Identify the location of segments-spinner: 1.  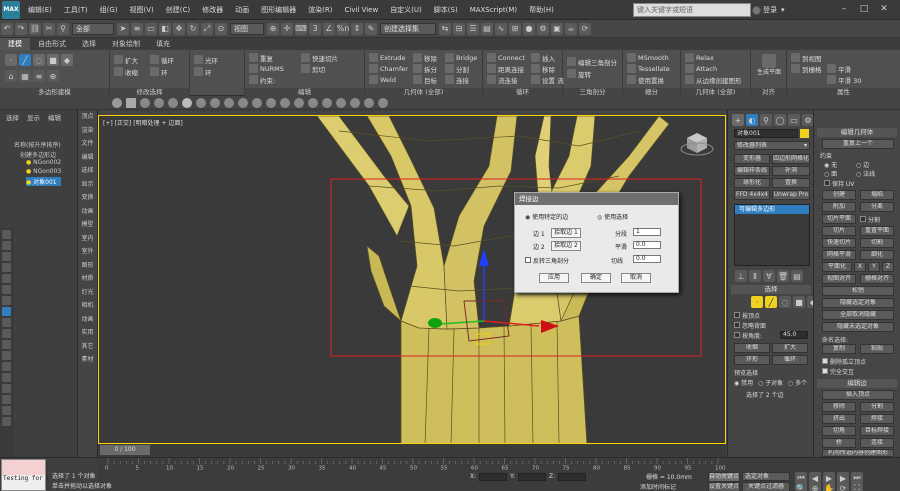
(647, 232).